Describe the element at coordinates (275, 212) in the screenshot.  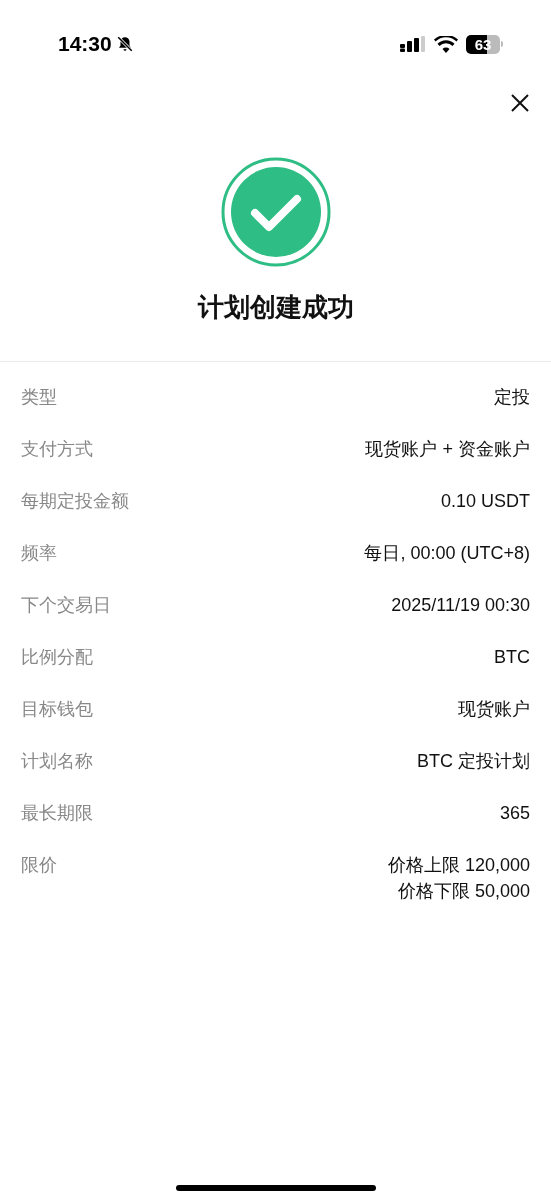
I see `success-check-icon` at that location.